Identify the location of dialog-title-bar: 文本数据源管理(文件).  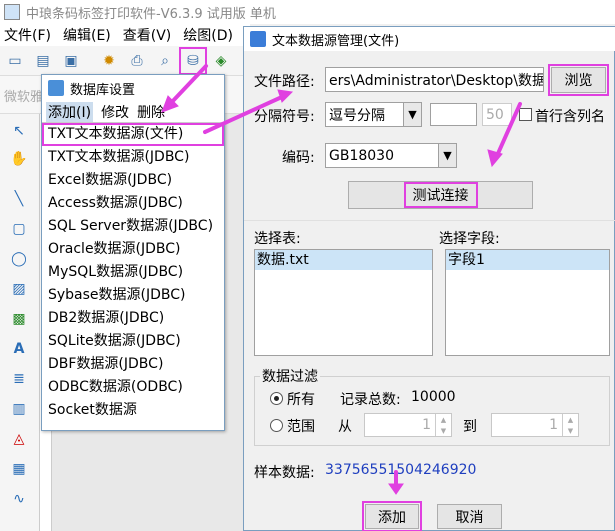
(429, 39).